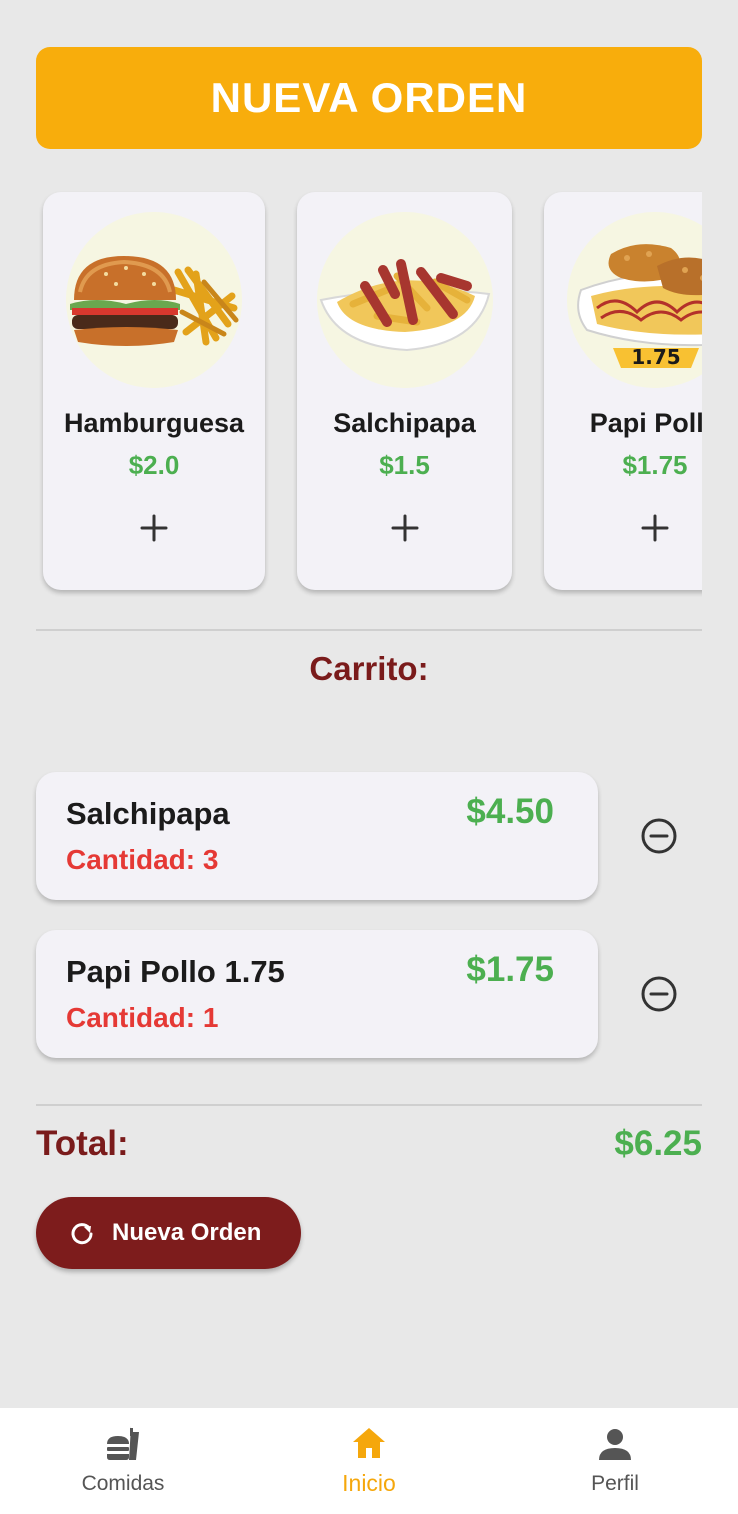  Describe the element at coordinates (645, 423) in the screenshot. I see `menu-item-name: Papi Pollo` at that location.